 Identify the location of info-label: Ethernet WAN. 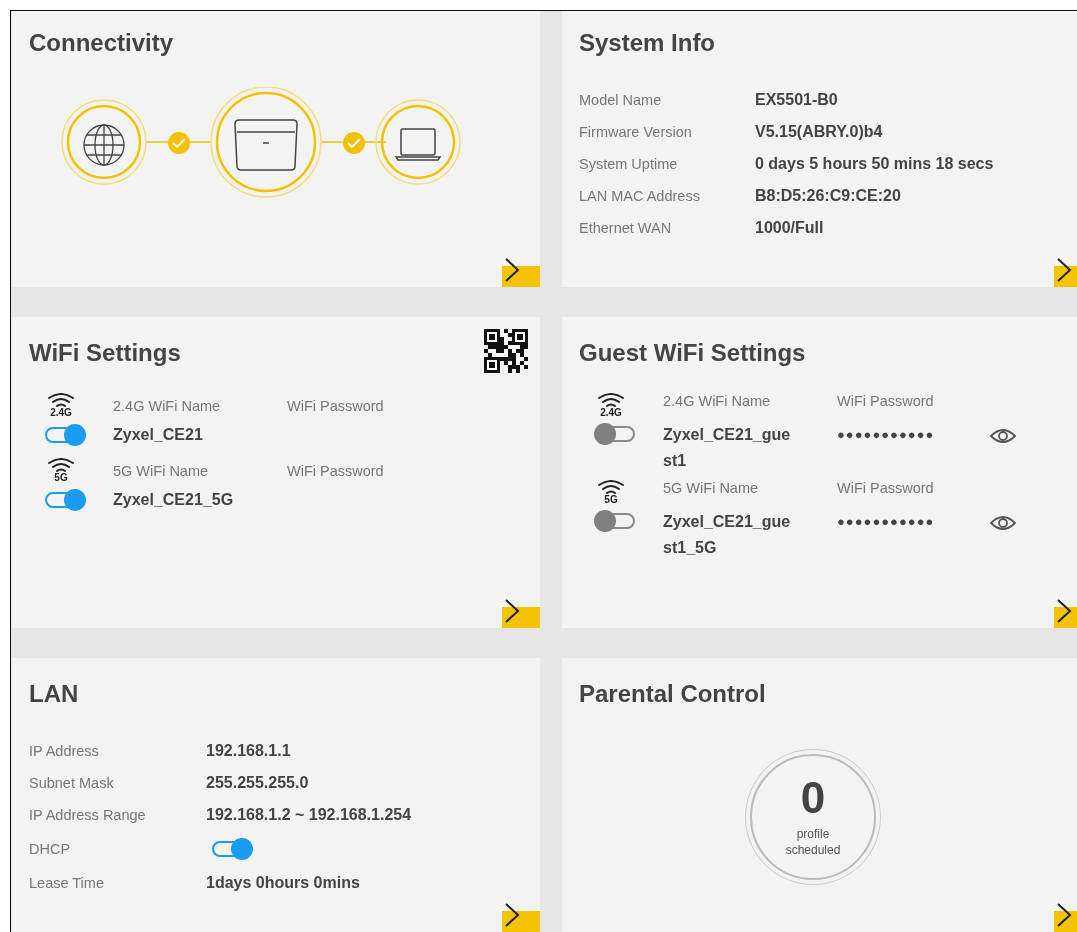
(626, 228).